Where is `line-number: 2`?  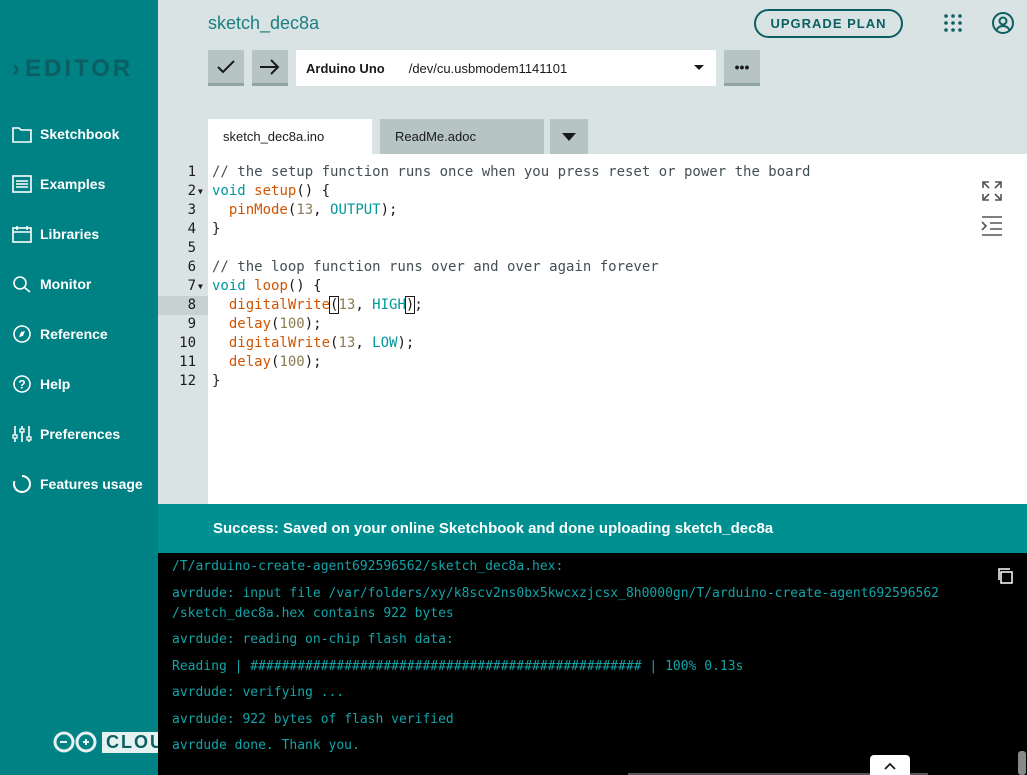
line-number: 2 is located at coordinates (191, 191).